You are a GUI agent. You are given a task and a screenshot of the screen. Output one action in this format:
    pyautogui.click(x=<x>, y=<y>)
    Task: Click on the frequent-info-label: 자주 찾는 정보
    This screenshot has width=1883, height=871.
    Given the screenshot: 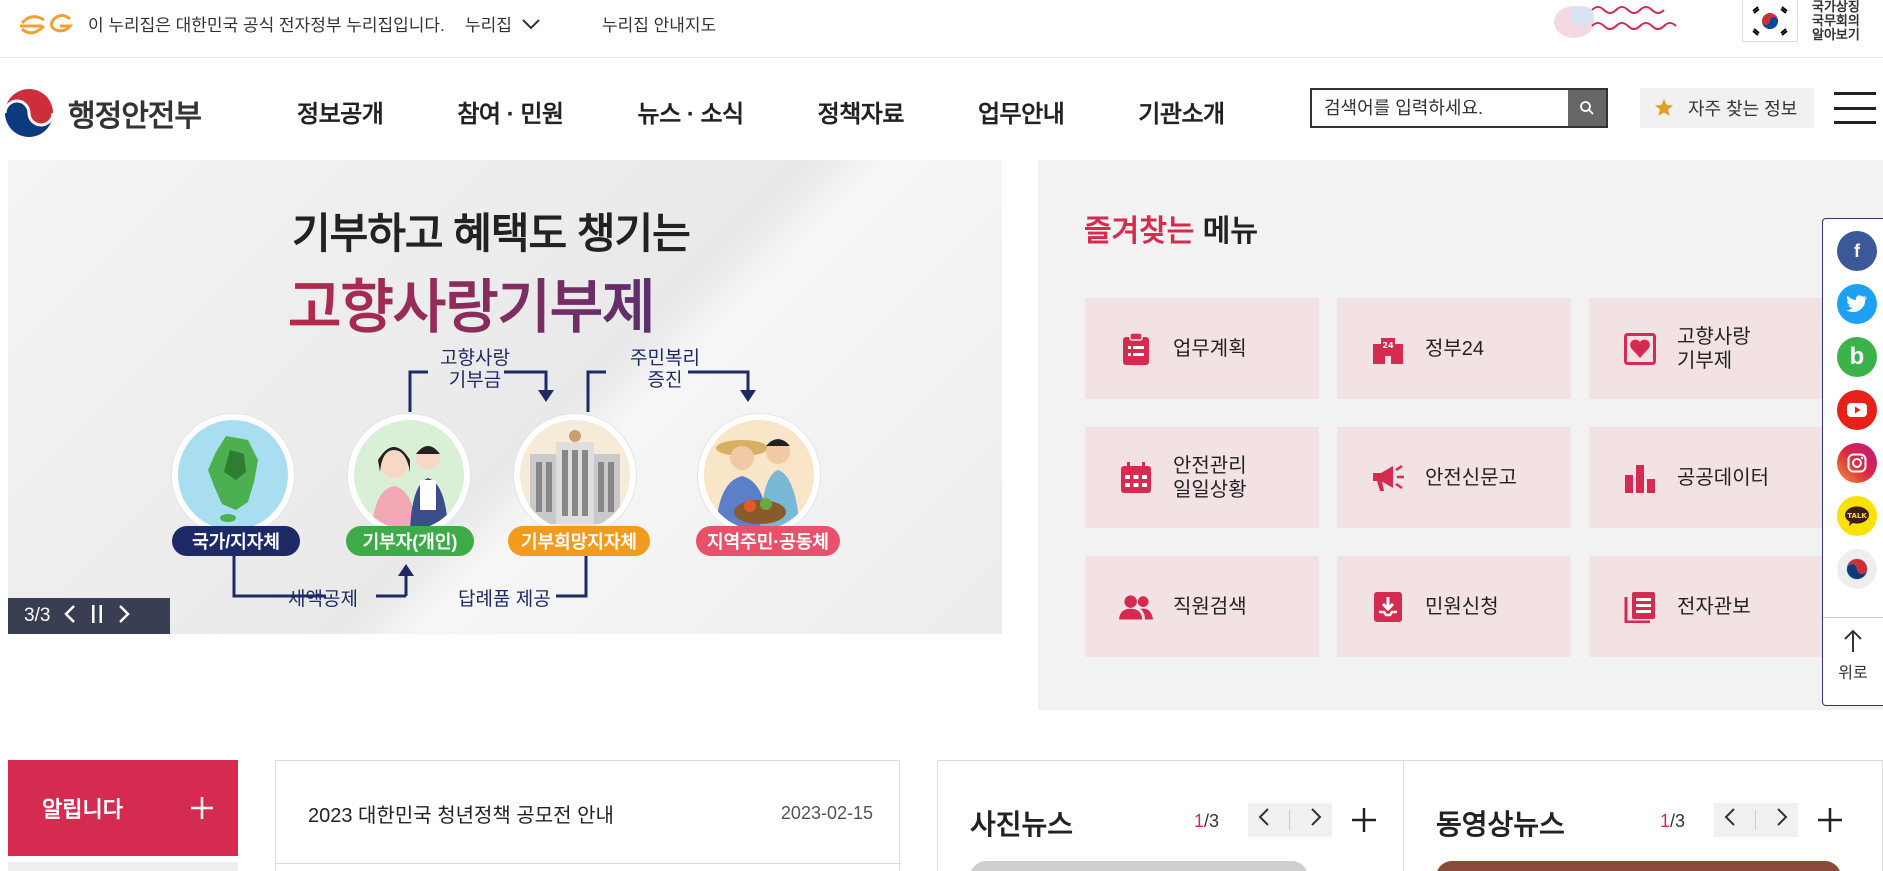 What is the action you would take?
    pyautogui.click(x=1743, y=109)
    